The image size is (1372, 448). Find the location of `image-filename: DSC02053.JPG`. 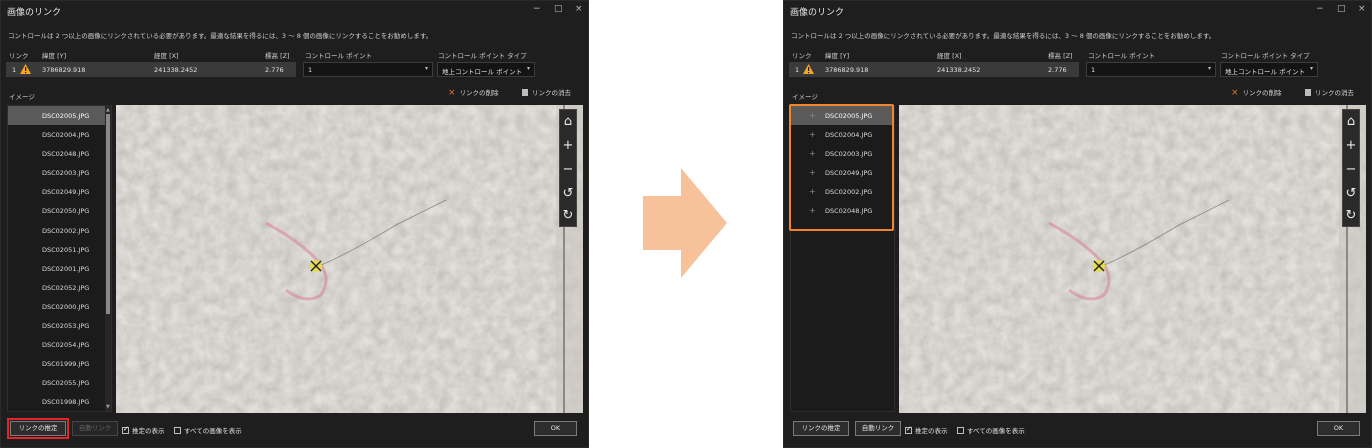

image-filename: DSC02053.JPG is located at coordinates (66, 326).